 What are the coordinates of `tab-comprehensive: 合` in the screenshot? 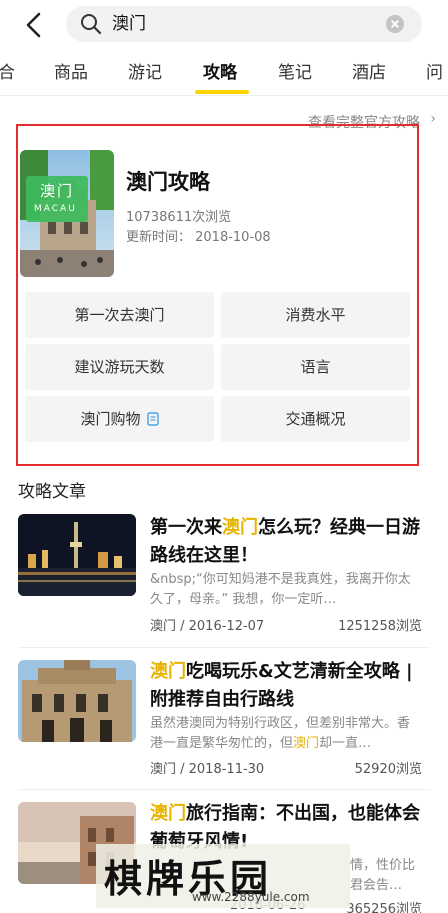 It's located at (7, 73).